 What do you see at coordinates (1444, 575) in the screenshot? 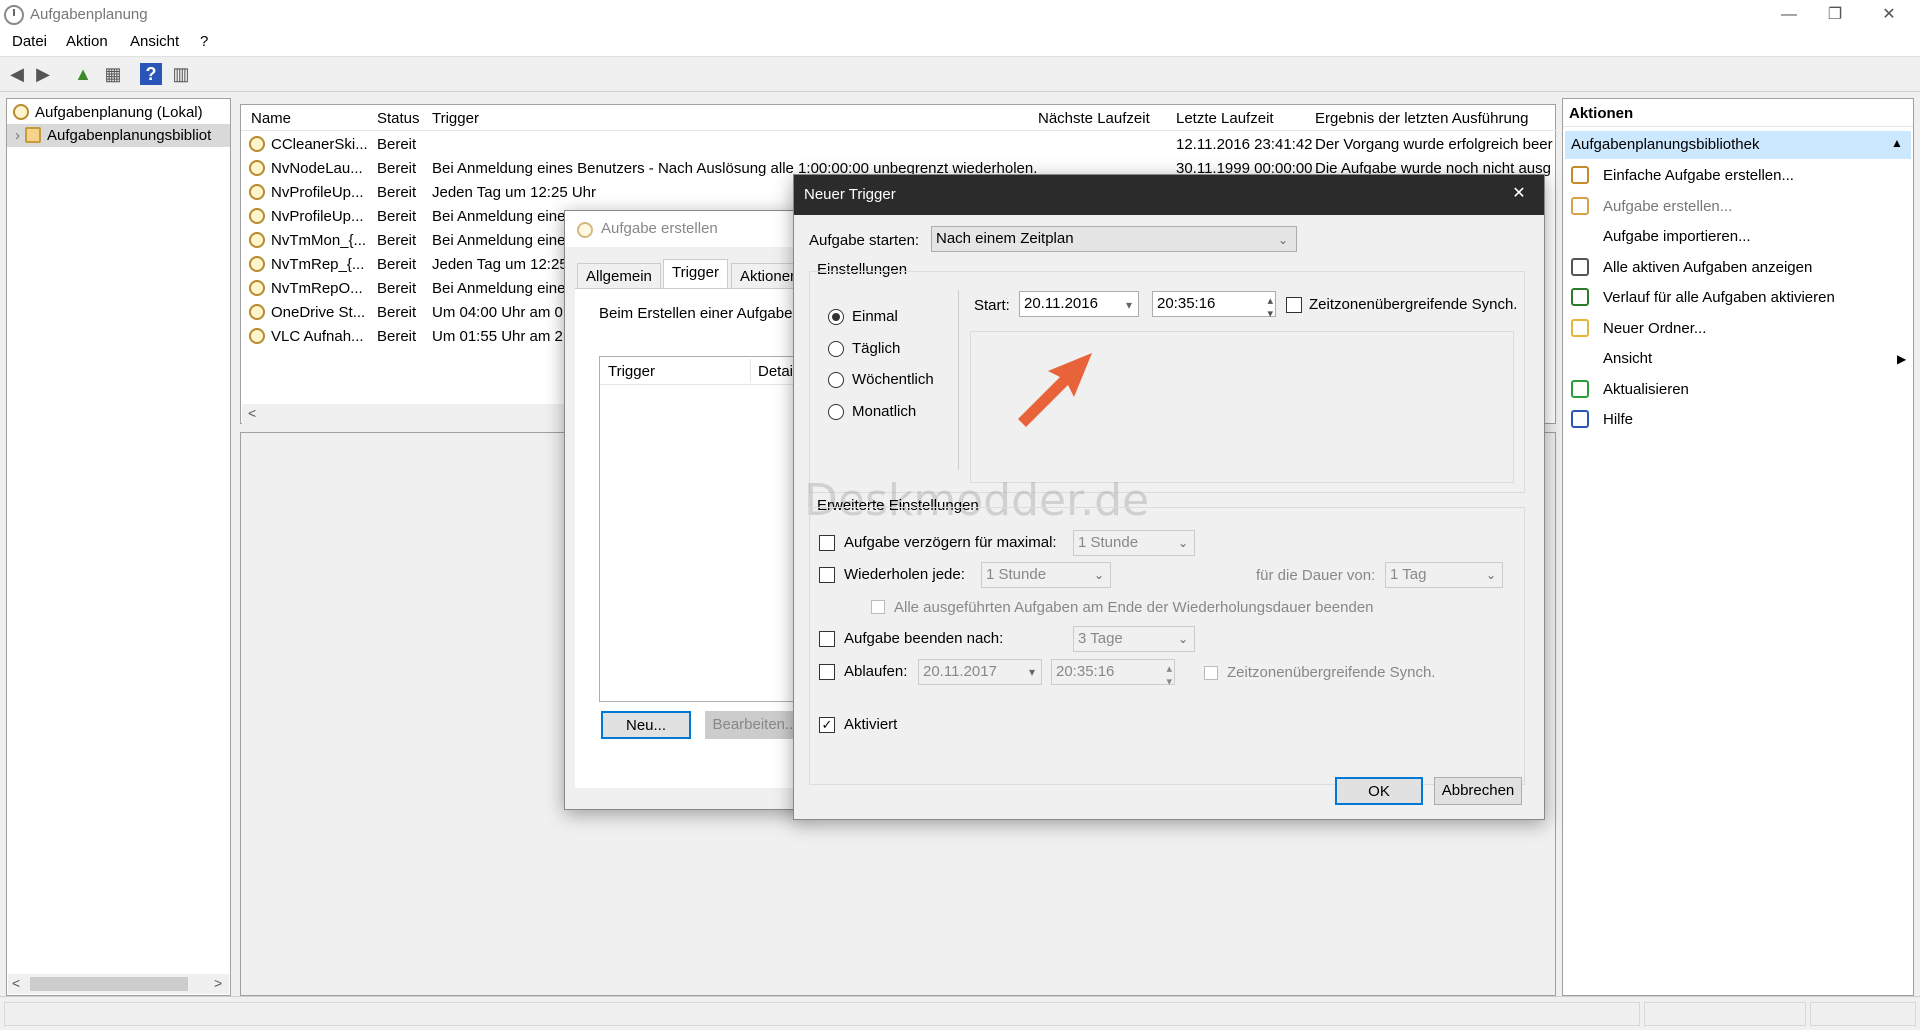
I see `duration-select: 1 Tag ⌄` at bounding box center [1444, 575].